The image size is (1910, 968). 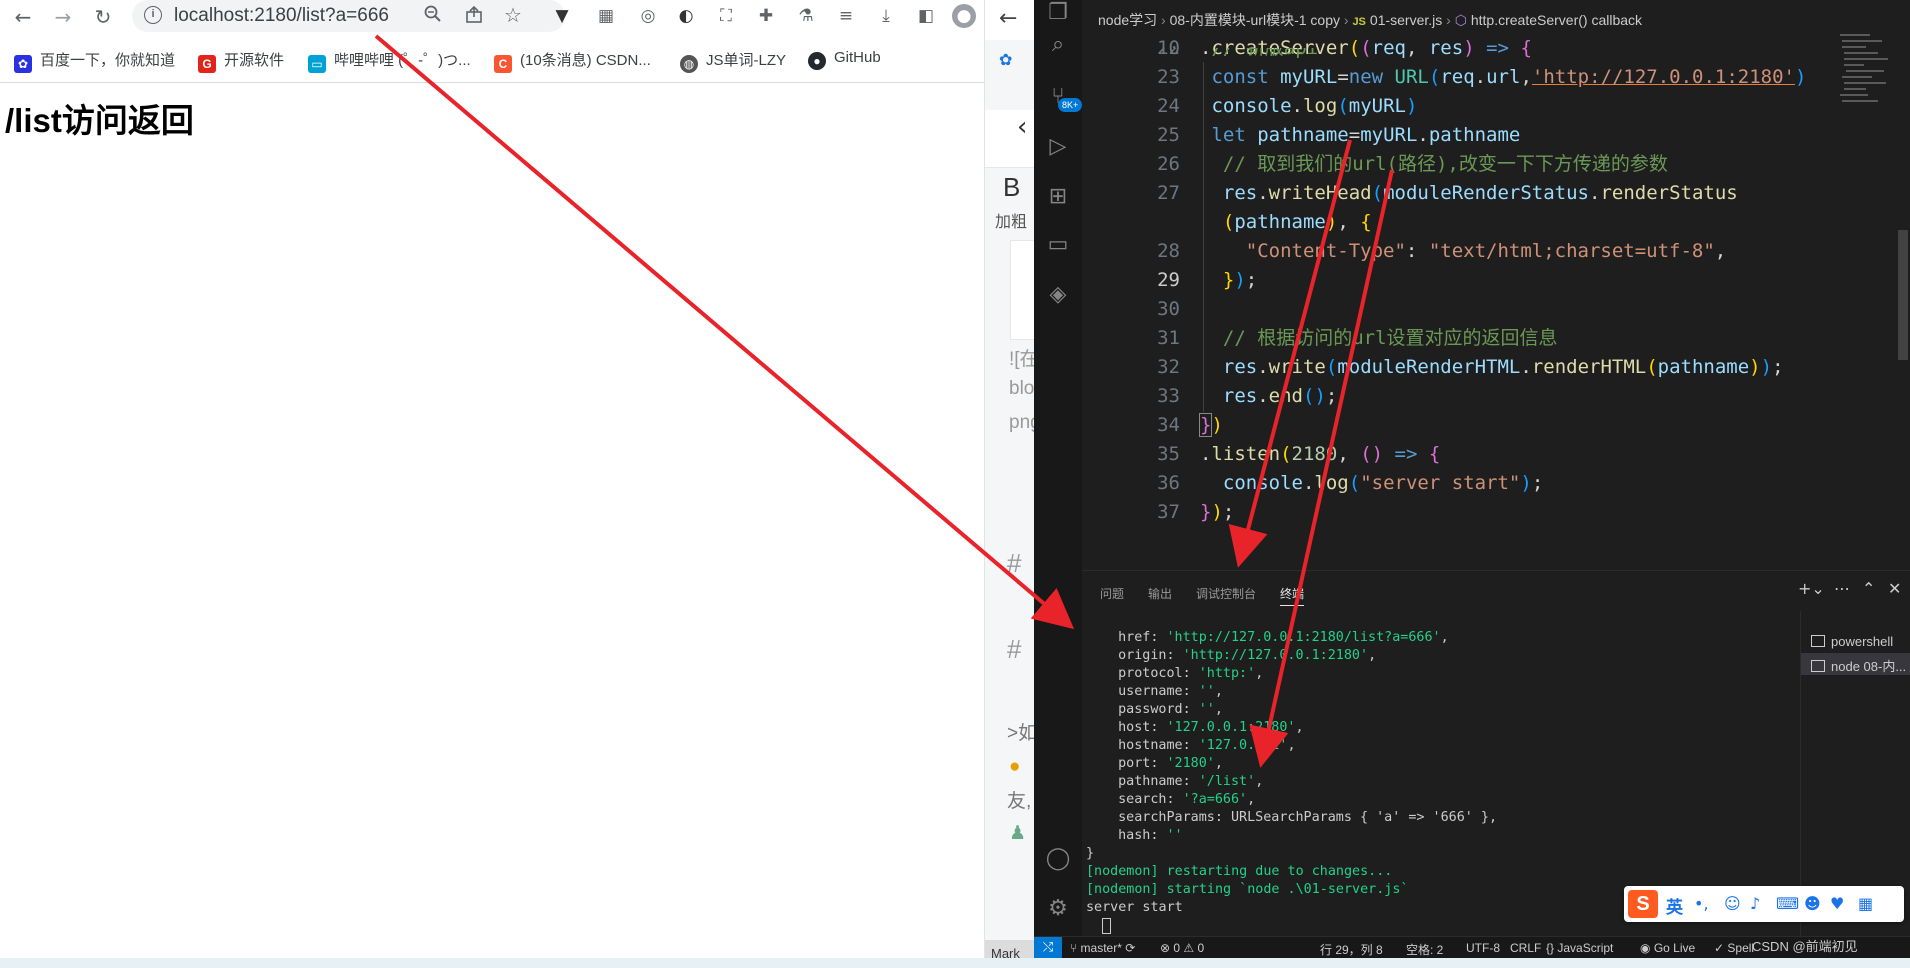 I want to click on go-live-button: ◉ Go Live, so click(x=1667, y=948).